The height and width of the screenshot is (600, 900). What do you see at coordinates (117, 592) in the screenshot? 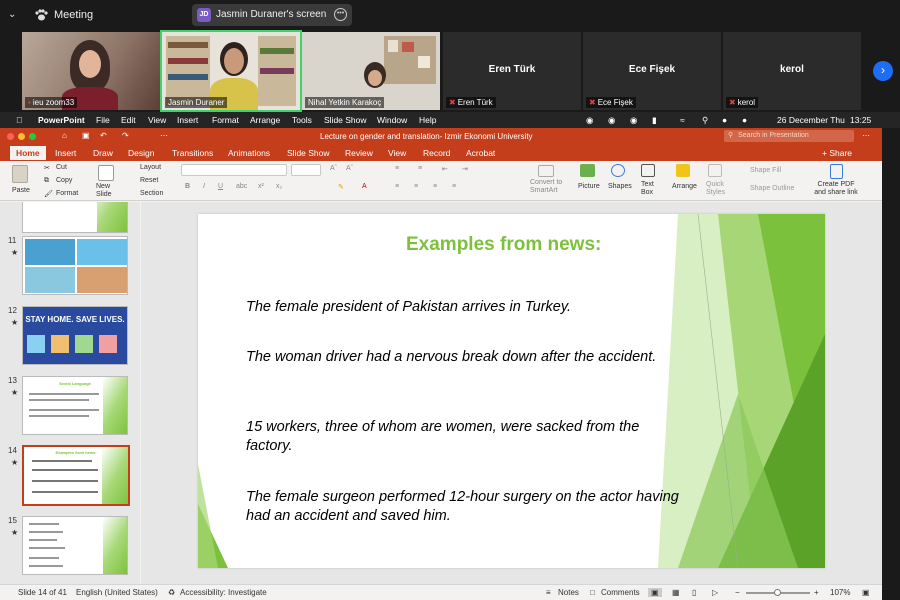
I see `language-indicator: English (United States)` at bounding box center [117, 592].